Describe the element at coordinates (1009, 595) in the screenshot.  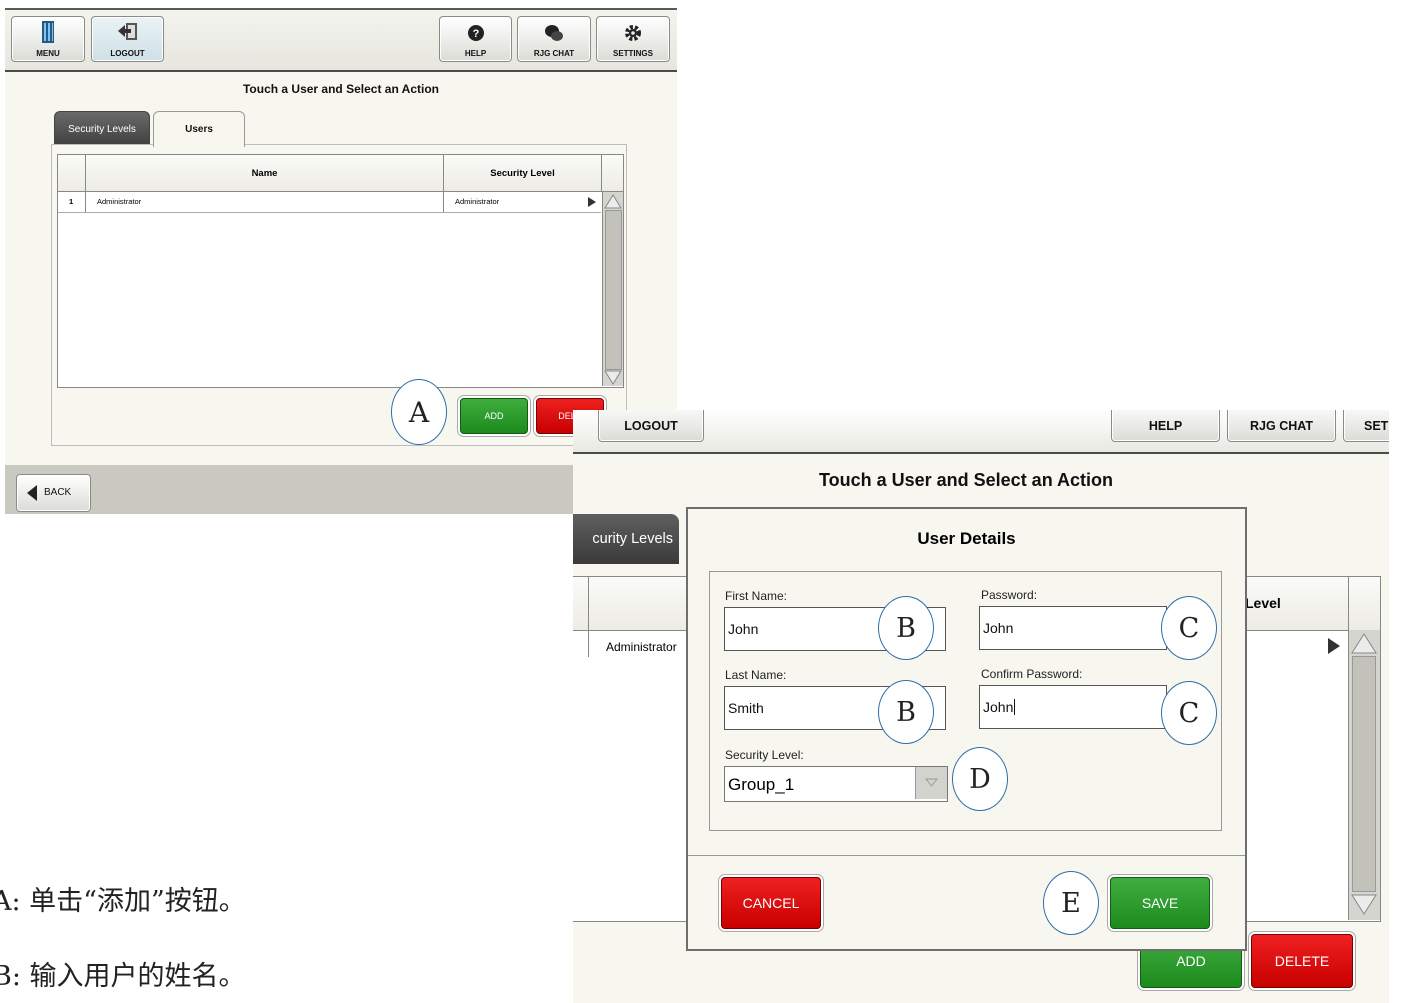
I see `password-label: Password:` at that location.